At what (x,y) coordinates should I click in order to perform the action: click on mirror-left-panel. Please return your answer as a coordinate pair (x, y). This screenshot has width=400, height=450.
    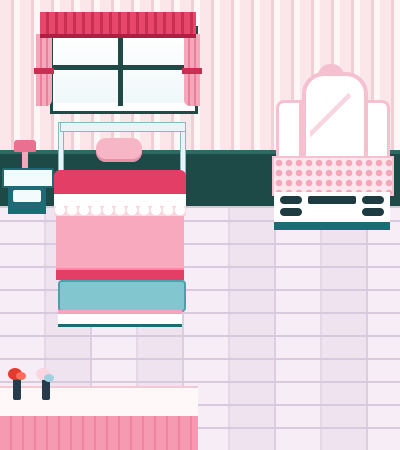
    Looking at the image, I should click on (289, 132).